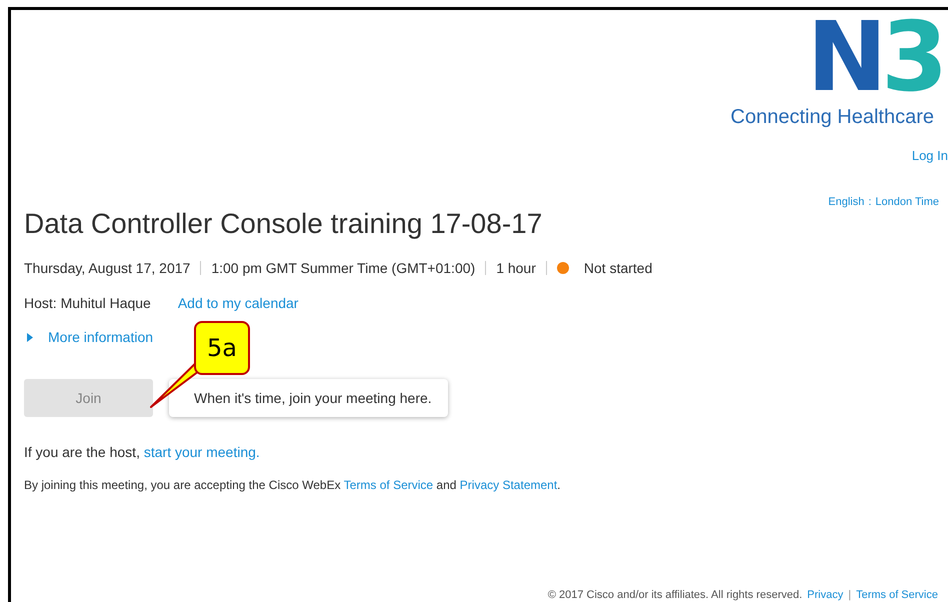 The image size is (948, 602). I want to click on add-to-calendar-link: Add to my calendar, so click(238, 303).